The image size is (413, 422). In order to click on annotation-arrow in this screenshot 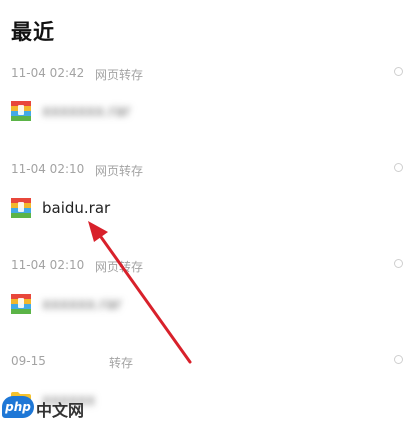, I will do `click(140, 292)`.